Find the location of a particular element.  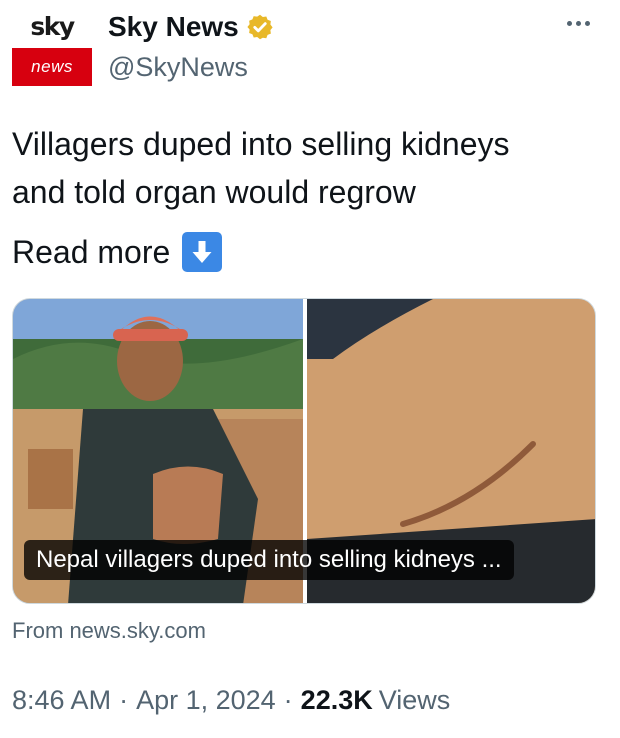

avatar-logo: sky news is located at coordinates (52, 46).